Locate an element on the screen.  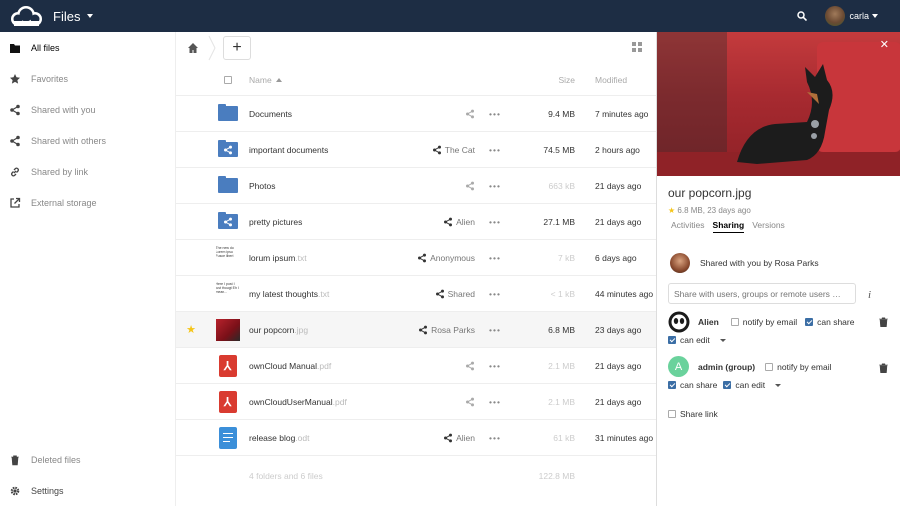
add-new-button: + is located at coordinates (237, 48).